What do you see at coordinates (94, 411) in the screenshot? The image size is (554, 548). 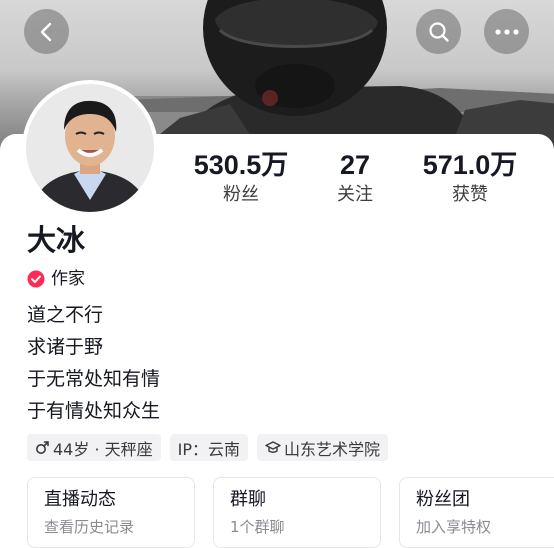 I see `bio-line: 于有情处知众生` at bounding box center [94, 411].